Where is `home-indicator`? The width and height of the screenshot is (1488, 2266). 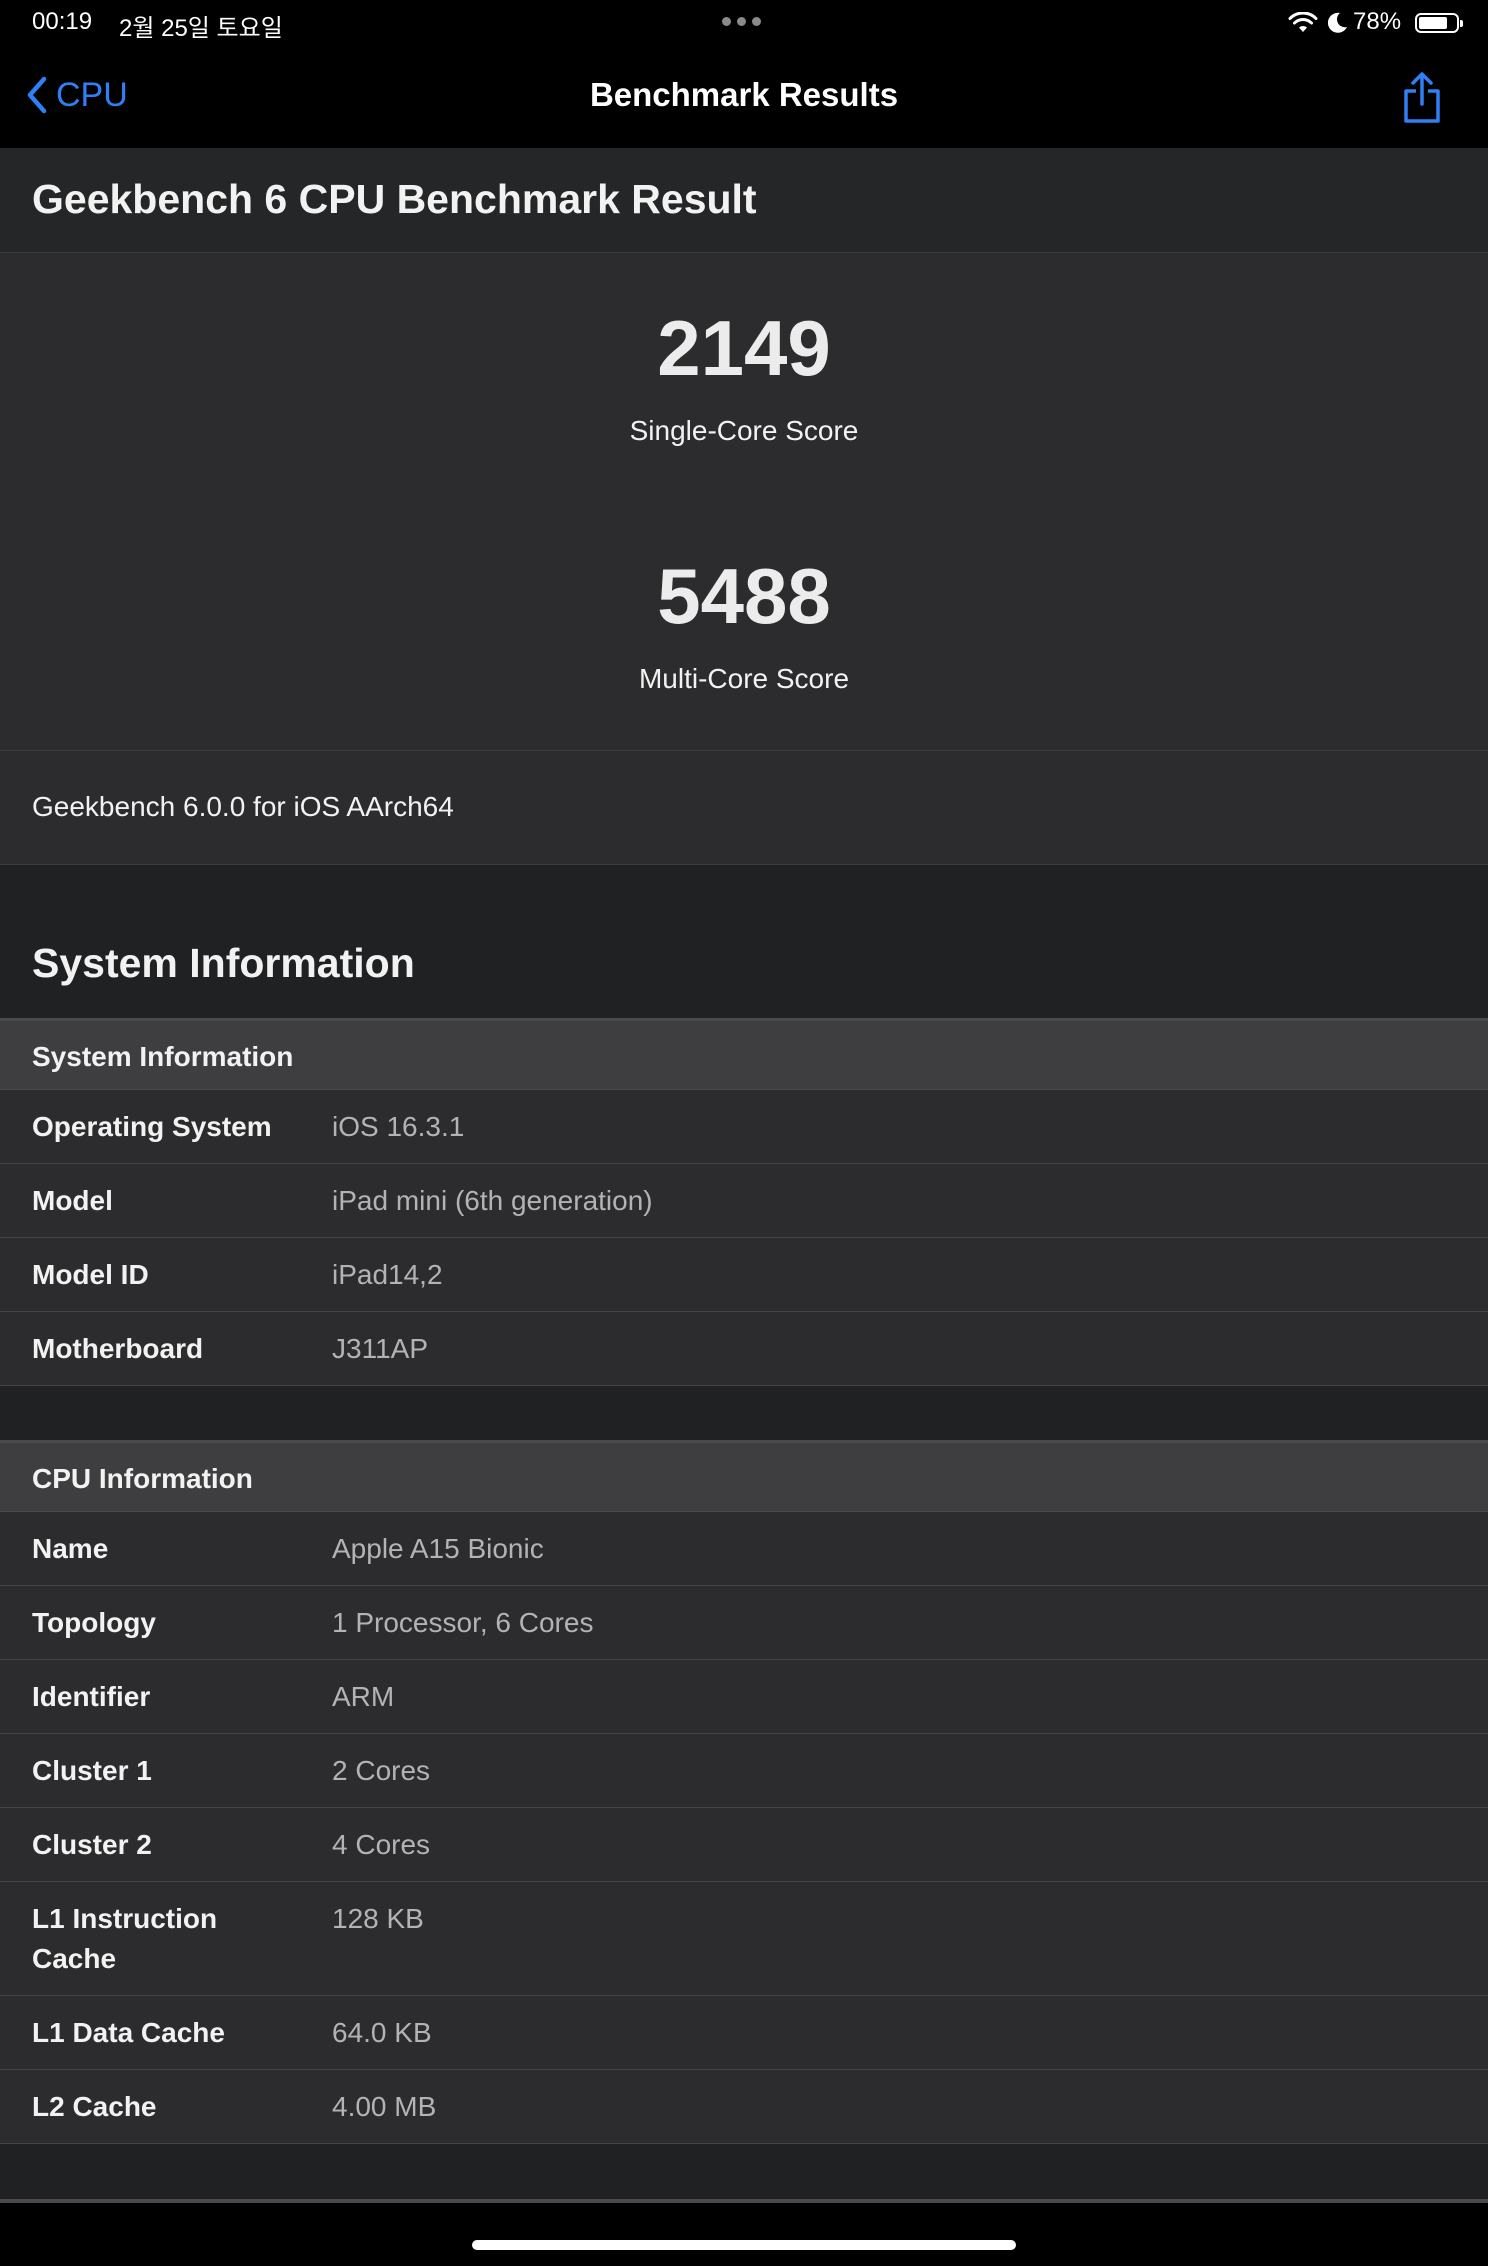
home-indicator is located at coordinates (744, 2245).